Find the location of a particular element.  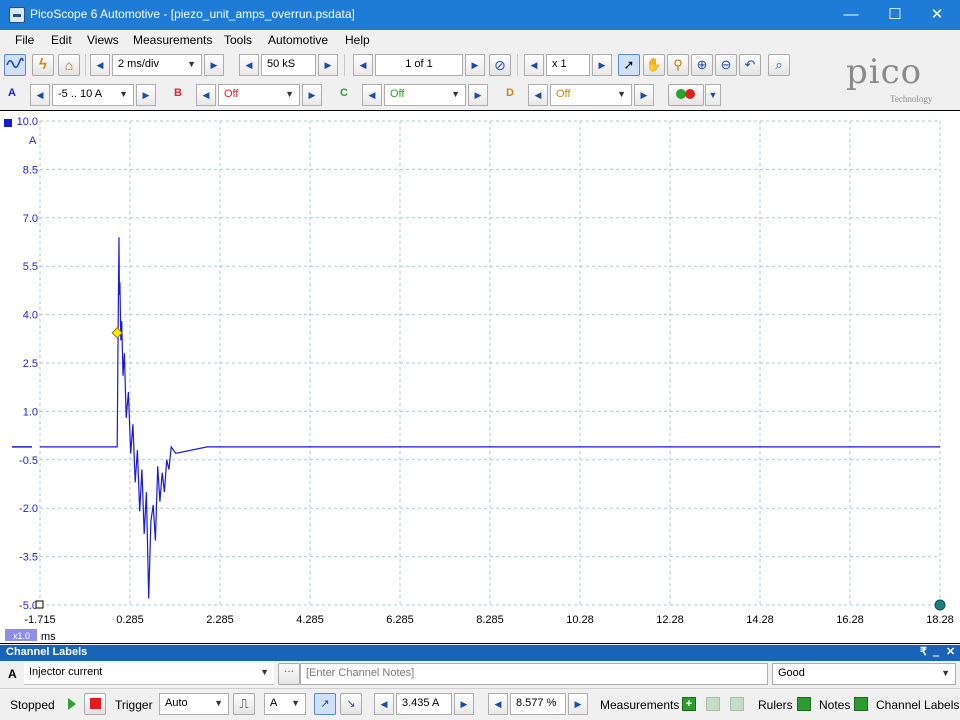

channel-options-dropdown: ▼ is located at coordinates (713, 95).